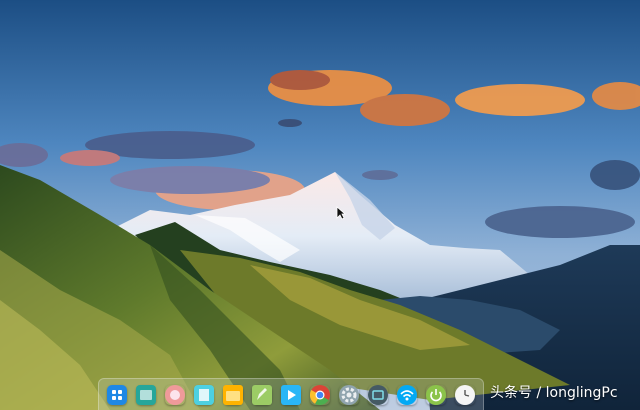 This screenshot has width=640, height=410. I want to click on text-editor-icon, so click(262, 394).